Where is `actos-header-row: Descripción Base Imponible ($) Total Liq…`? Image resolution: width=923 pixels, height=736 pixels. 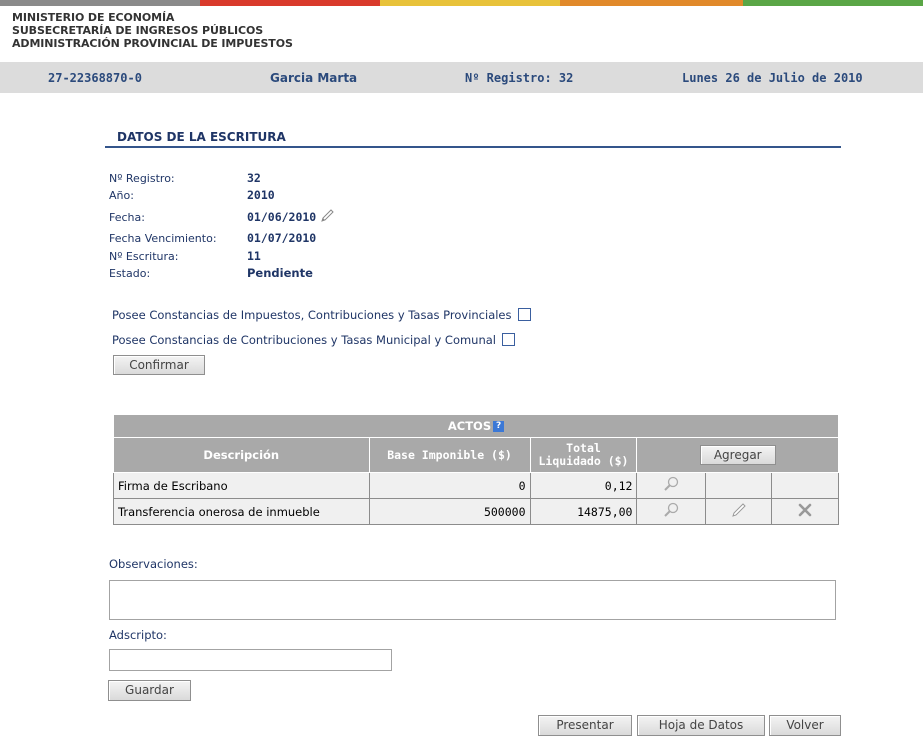 actos-header-row: Descripción Base Imponible ($) Total Liq… is located at coordinates (476, 455).